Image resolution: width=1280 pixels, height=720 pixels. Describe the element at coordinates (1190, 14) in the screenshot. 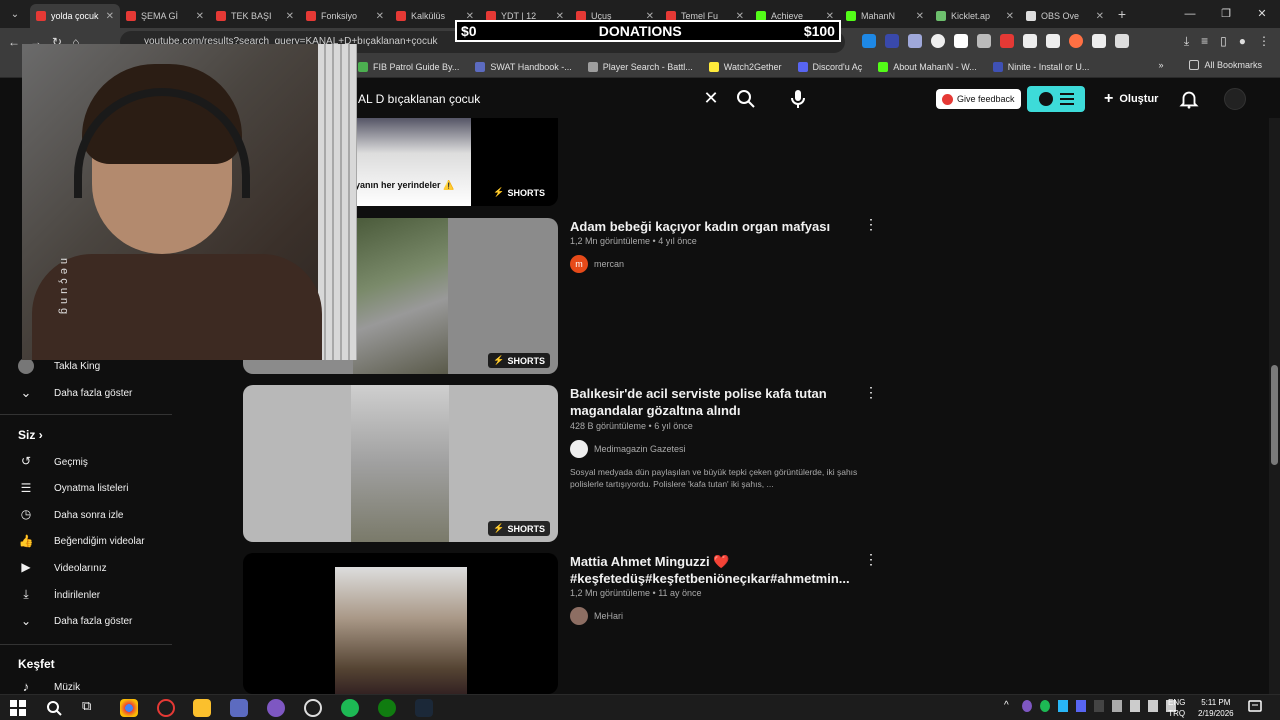

I see `minimize-button: —` at that location.